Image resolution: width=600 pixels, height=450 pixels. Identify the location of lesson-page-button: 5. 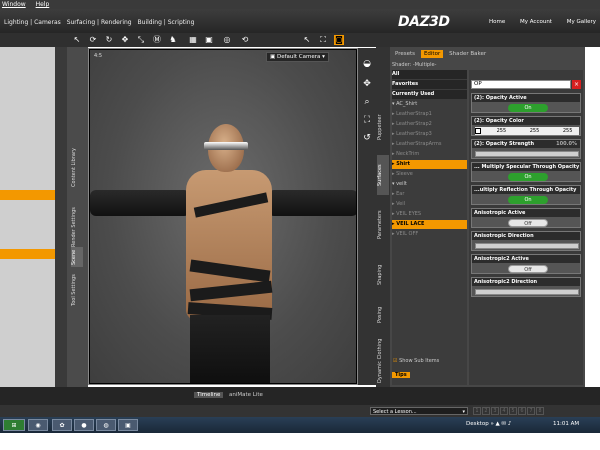
(513, 411).